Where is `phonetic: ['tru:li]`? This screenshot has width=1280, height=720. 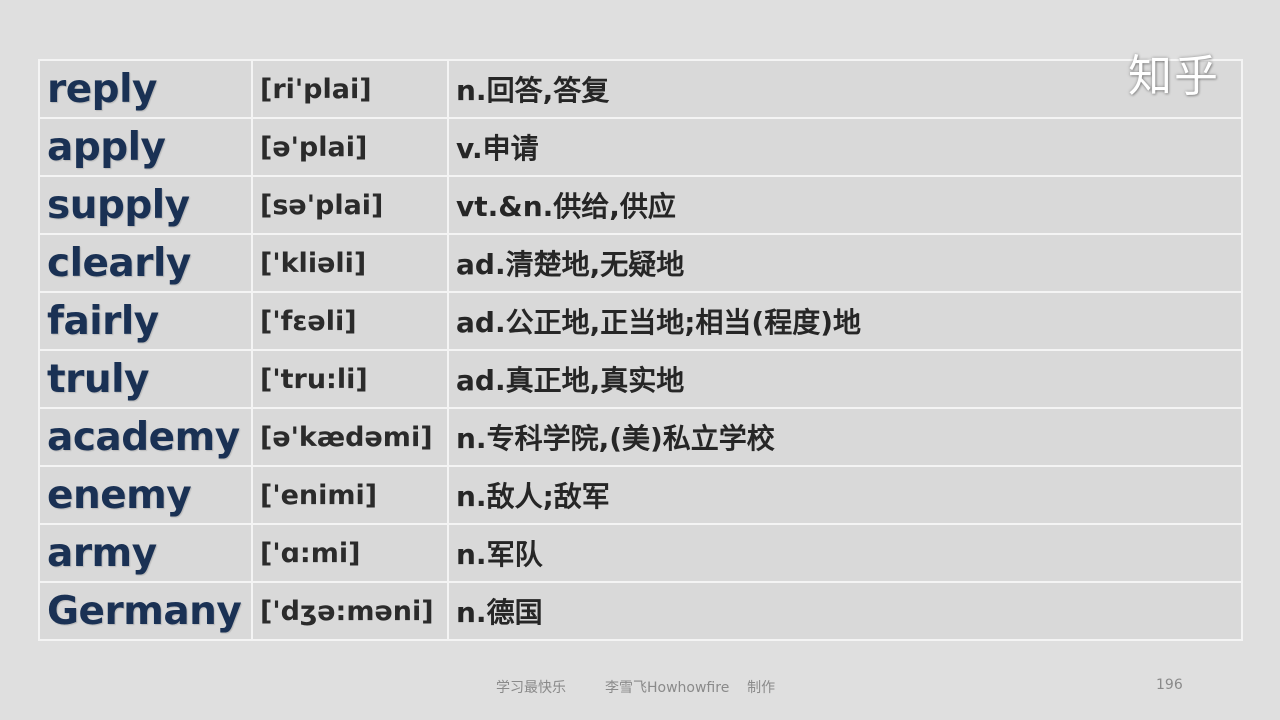
phonetic: ['tru:li] is located at coordinates (314, 379).